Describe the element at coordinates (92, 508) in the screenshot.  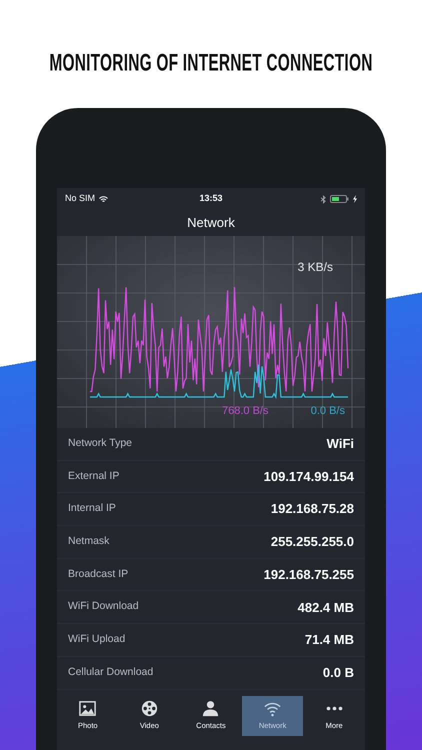
I see `row-label: Internal IP` at that location.